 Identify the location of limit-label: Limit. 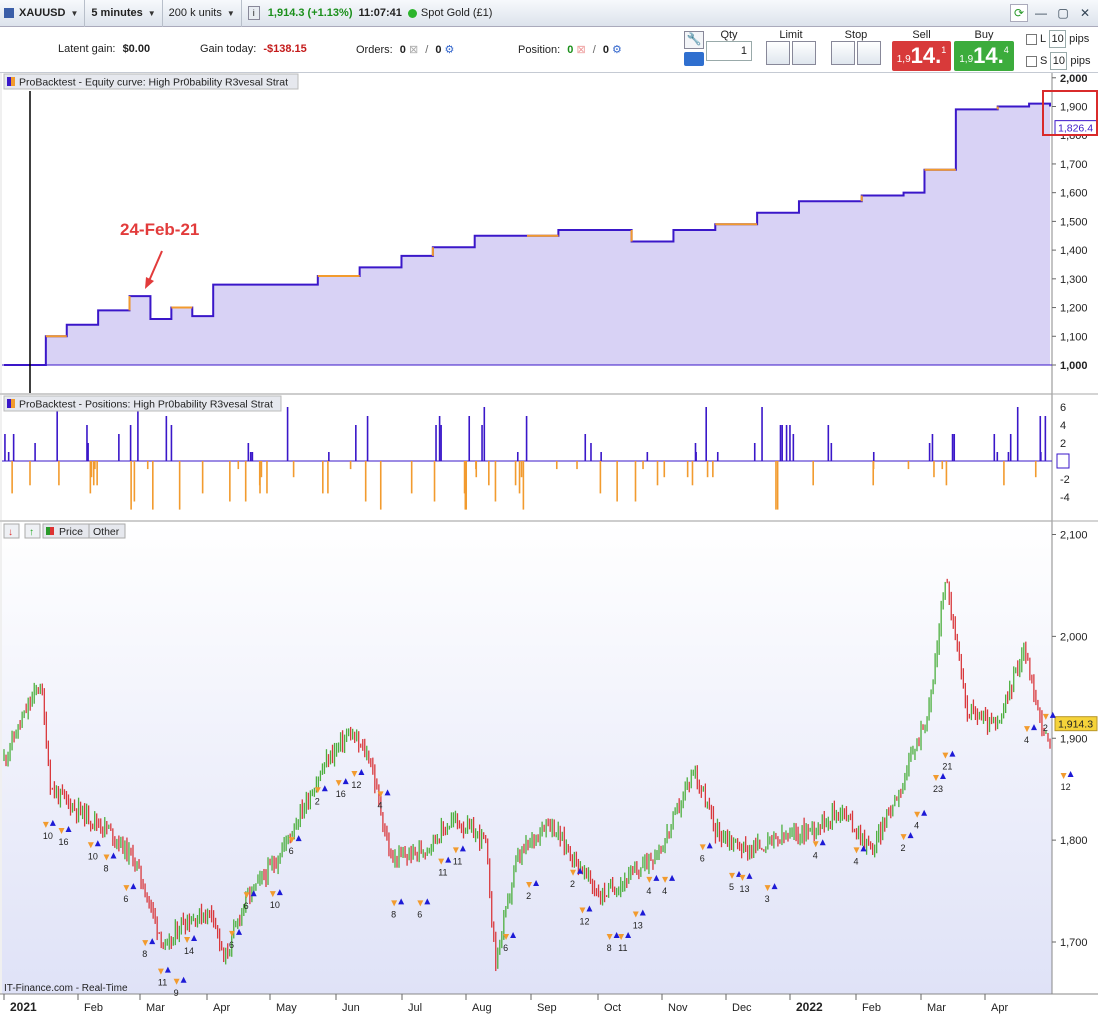
(791, 35).